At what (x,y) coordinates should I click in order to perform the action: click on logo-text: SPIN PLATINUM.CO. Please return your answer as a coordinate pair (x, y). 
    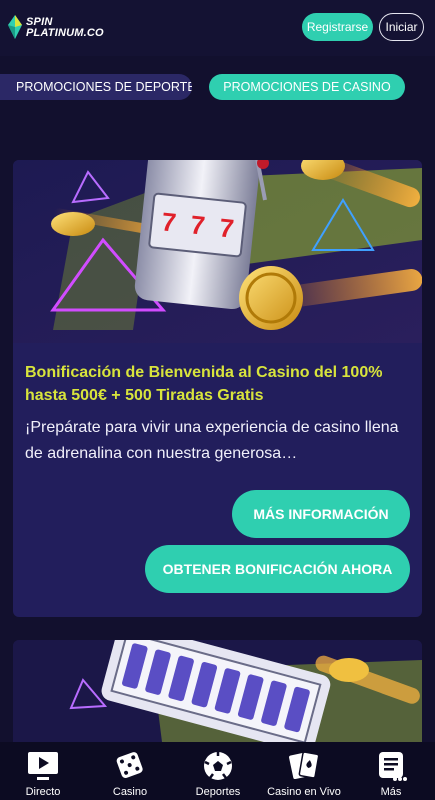
    Looking at the image, I should click on (65, 28).